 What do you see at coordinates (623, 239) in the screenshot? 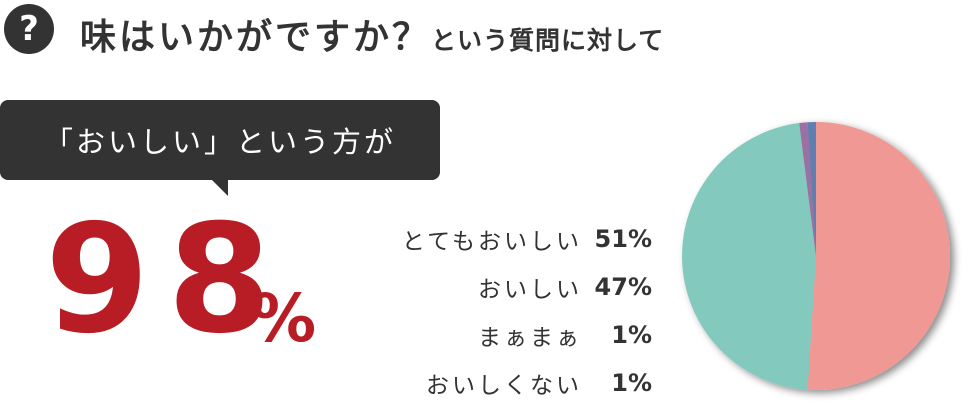
I see `legend-value: 51%` at bounding box center [623, 239].